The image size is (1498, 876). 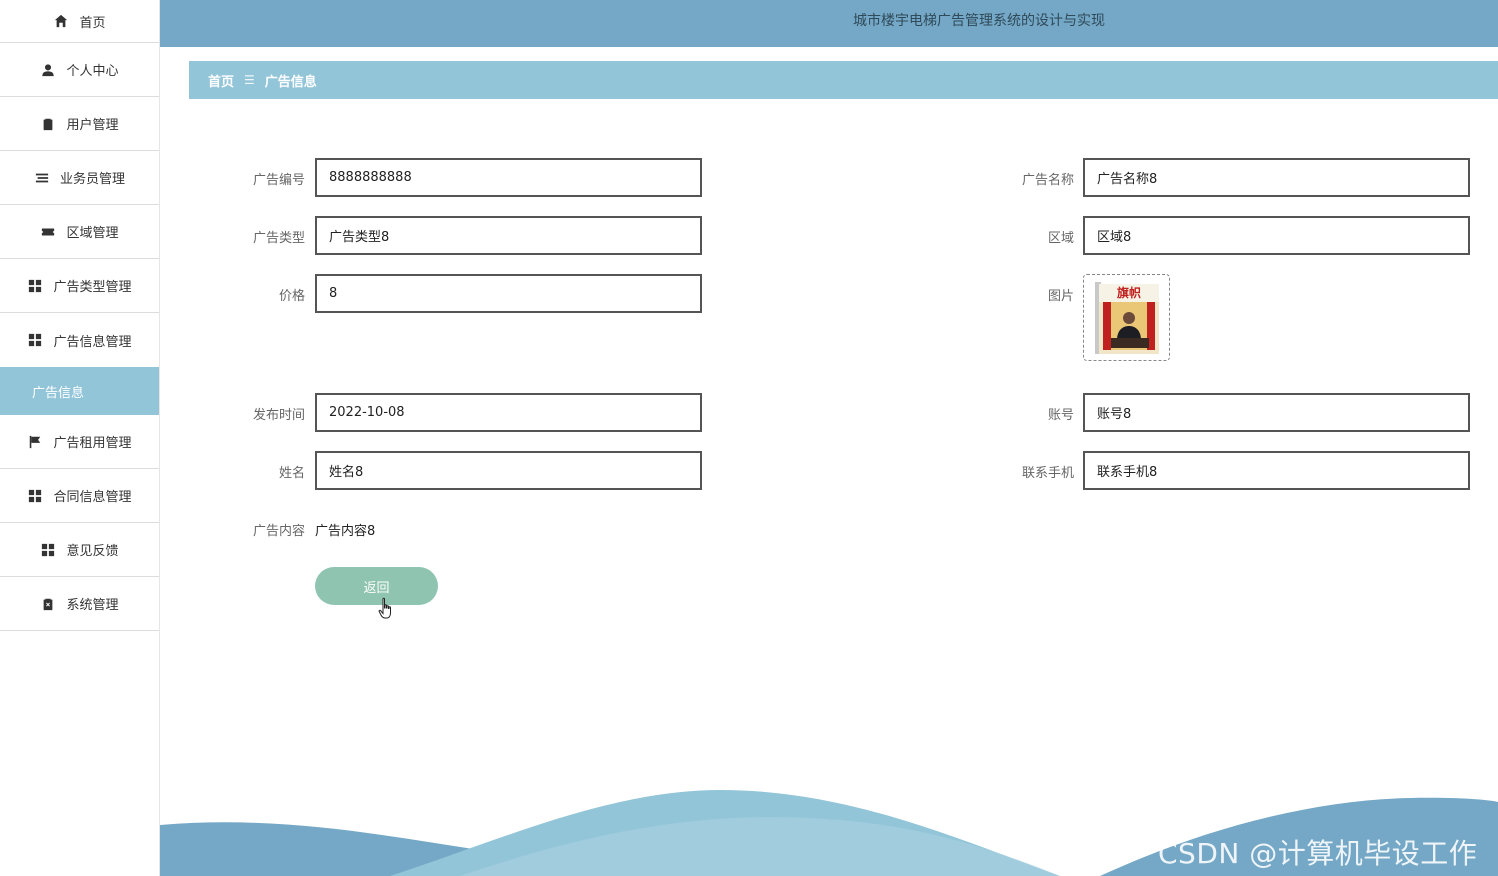 What do you see at coordinates (92, 605) in the screenshot?
I see `sidebar-item-label: 系统管理` at bounding box center [92, 605].